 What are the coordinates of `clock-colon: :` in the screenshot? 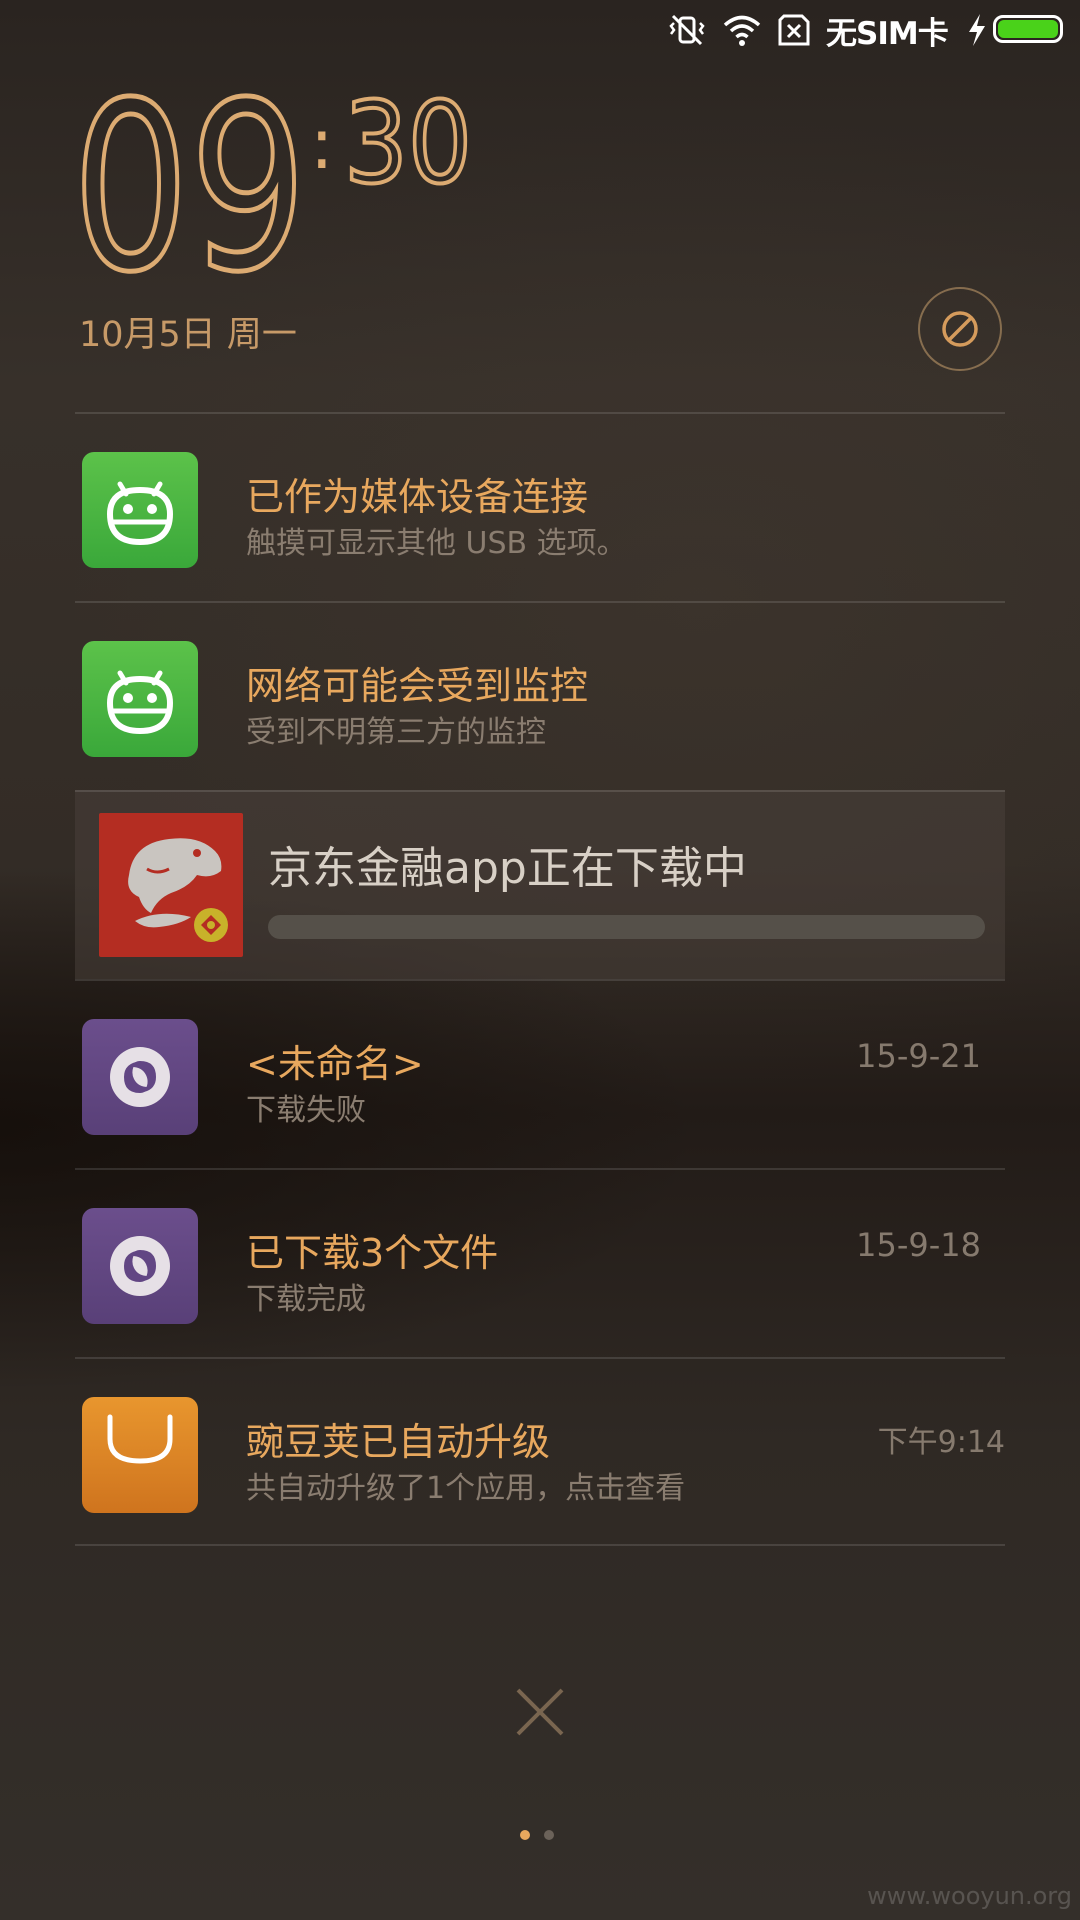 It's located at (322, 144).